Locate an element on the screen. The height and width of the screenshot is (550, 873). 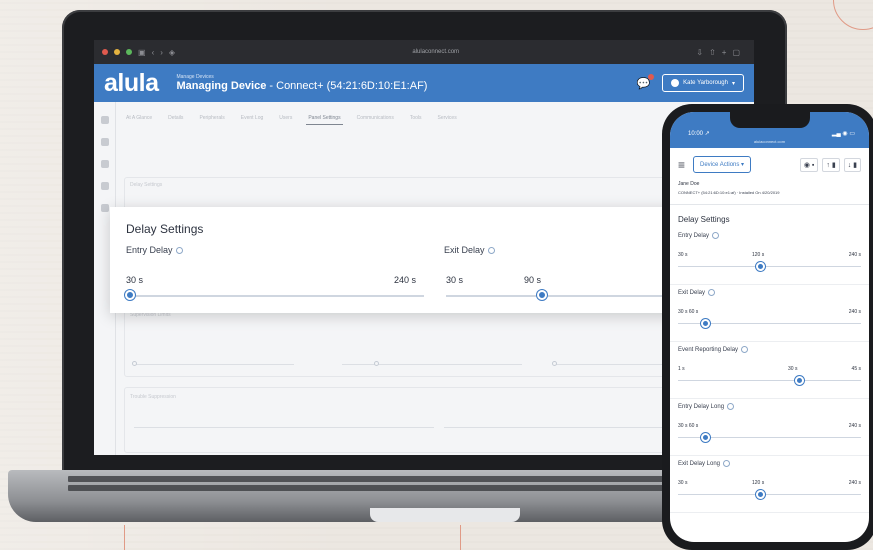
entry-delay-label: Entry Delay is located at coordinates (154, 250).